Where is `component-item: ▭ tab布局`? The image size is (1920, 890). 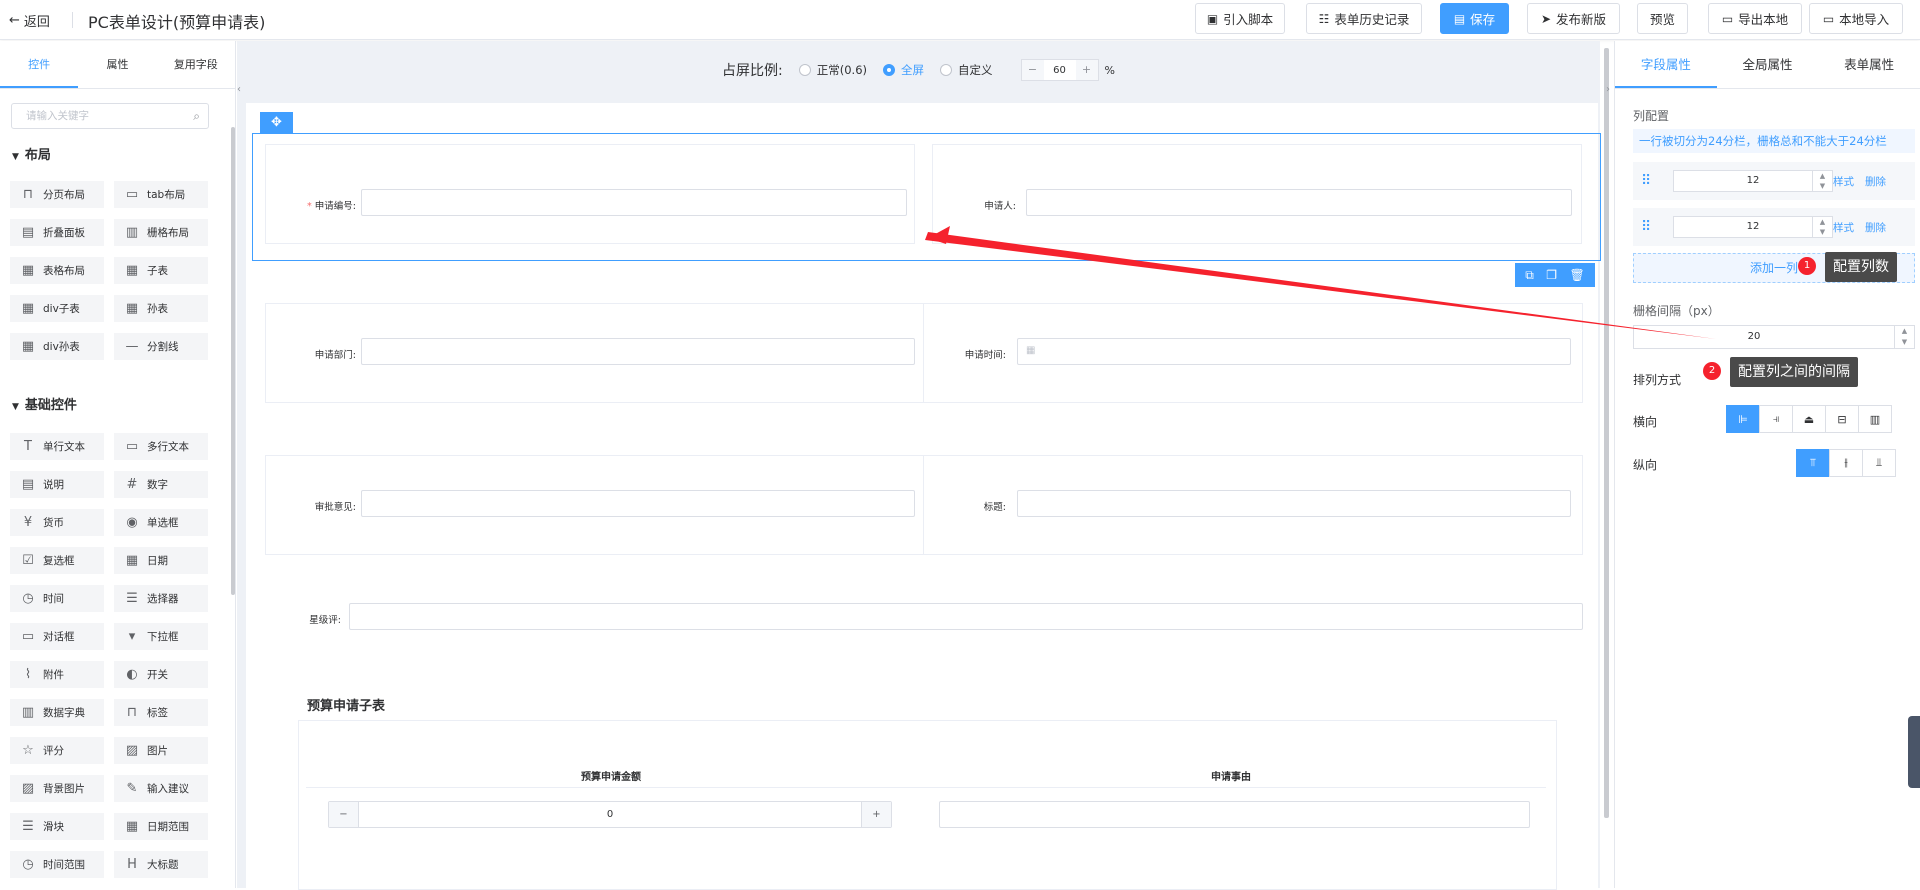
component-item: ▭ tab布局 is located at coordinates (161, 194).